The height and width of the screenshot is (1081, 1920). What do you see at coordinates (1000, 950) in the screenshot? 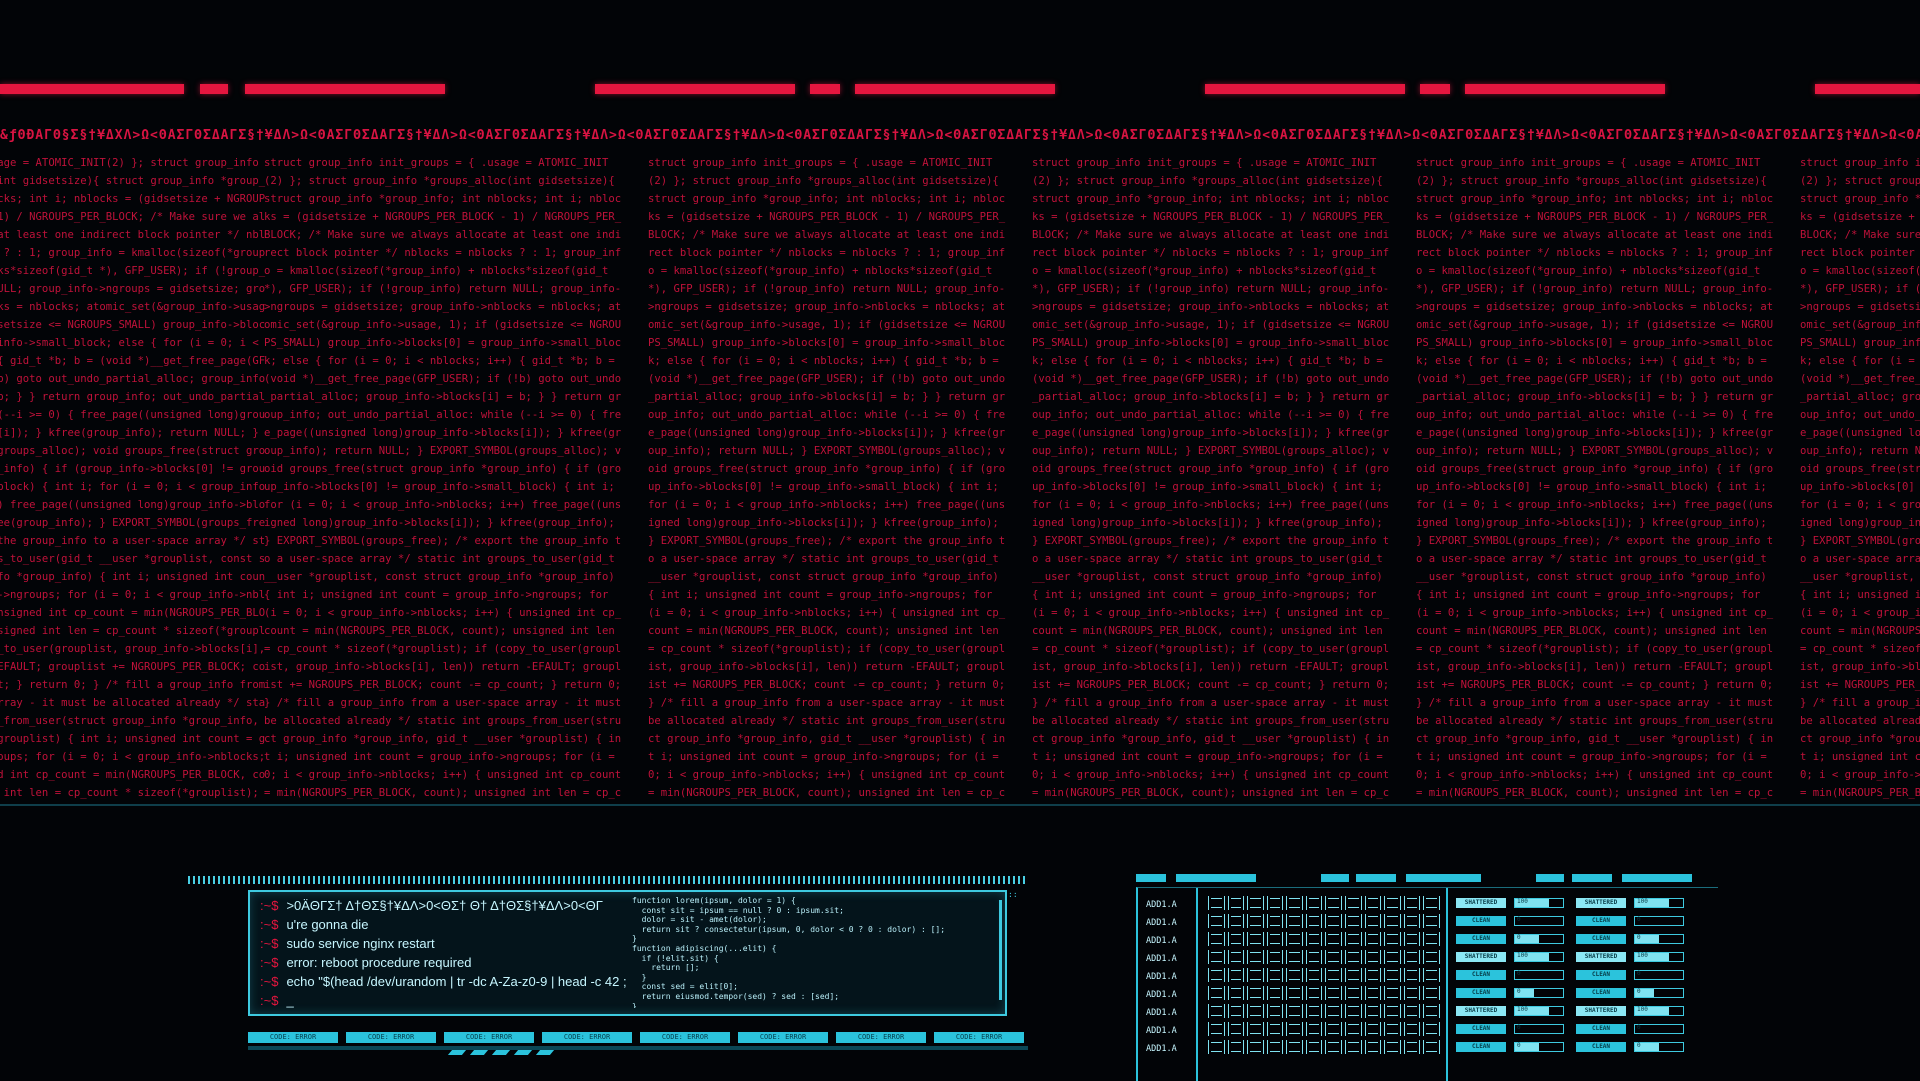
I see `terminal-scrollbar` at bounding box center [1000, 950].